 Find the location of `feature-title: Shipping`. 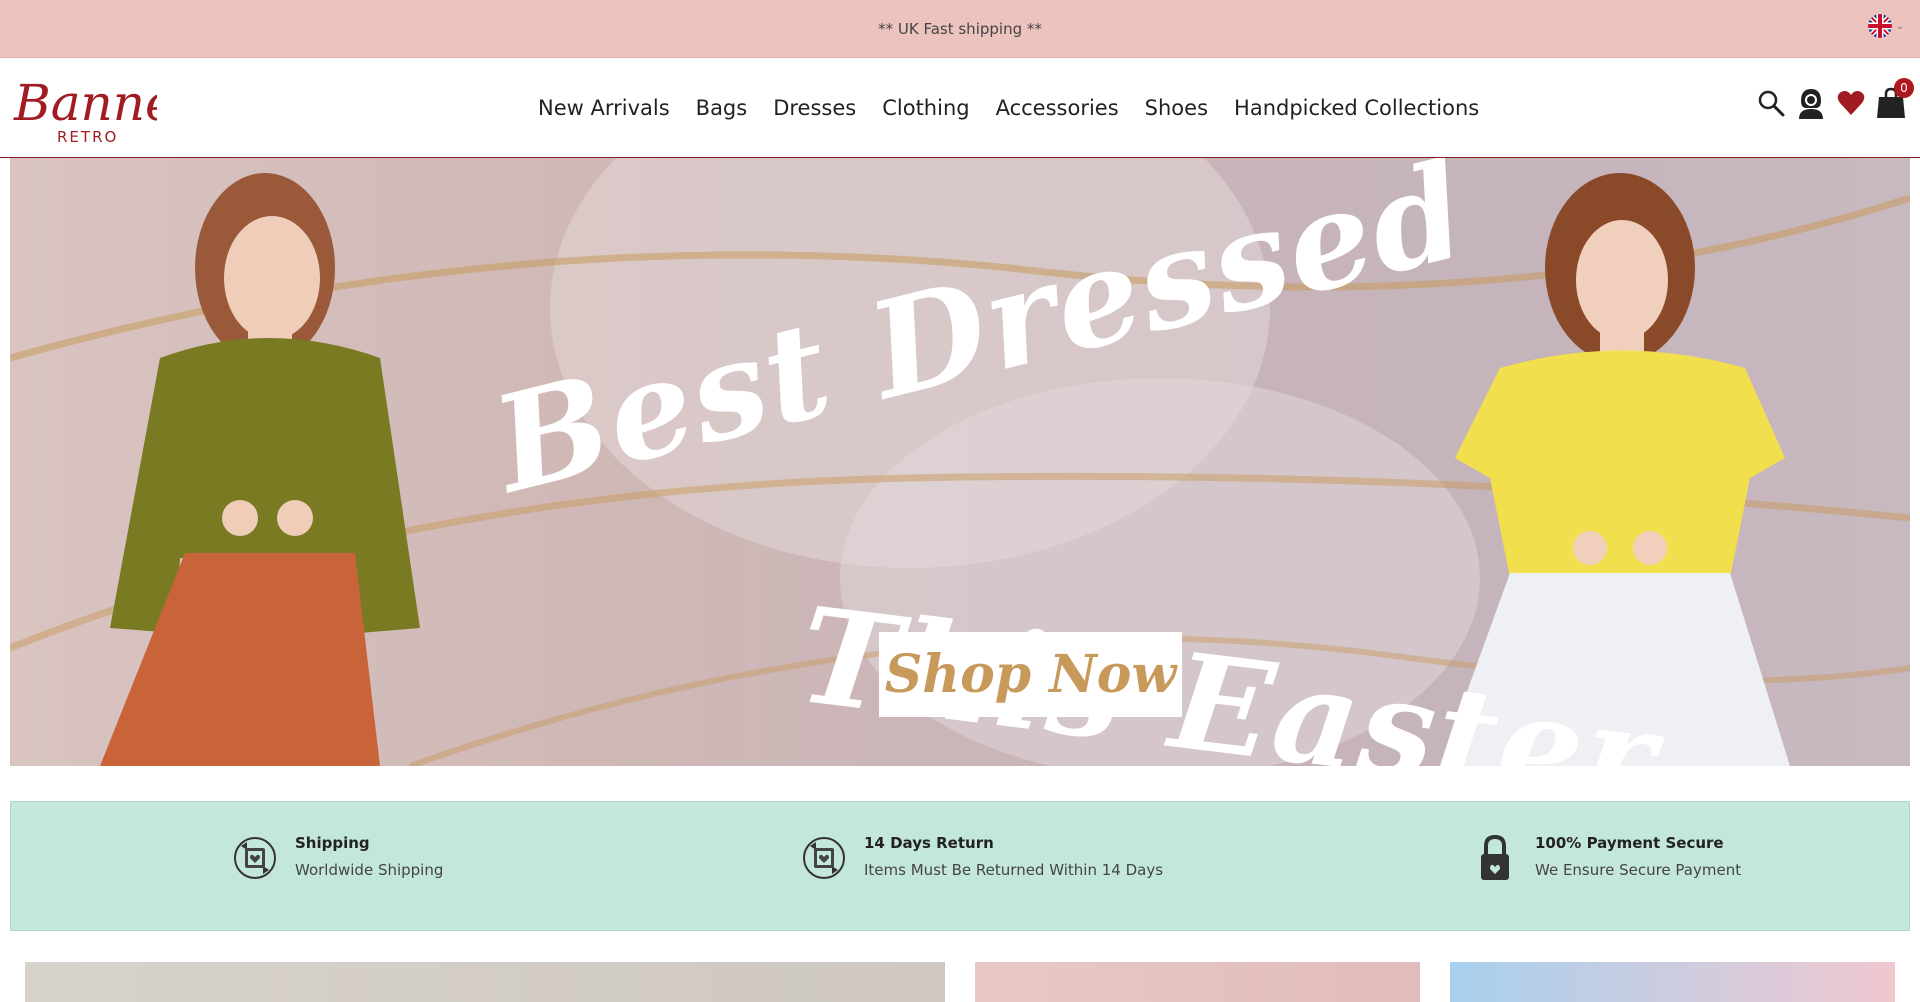

feature-title: Shipping is located at coordinates (332, 843).